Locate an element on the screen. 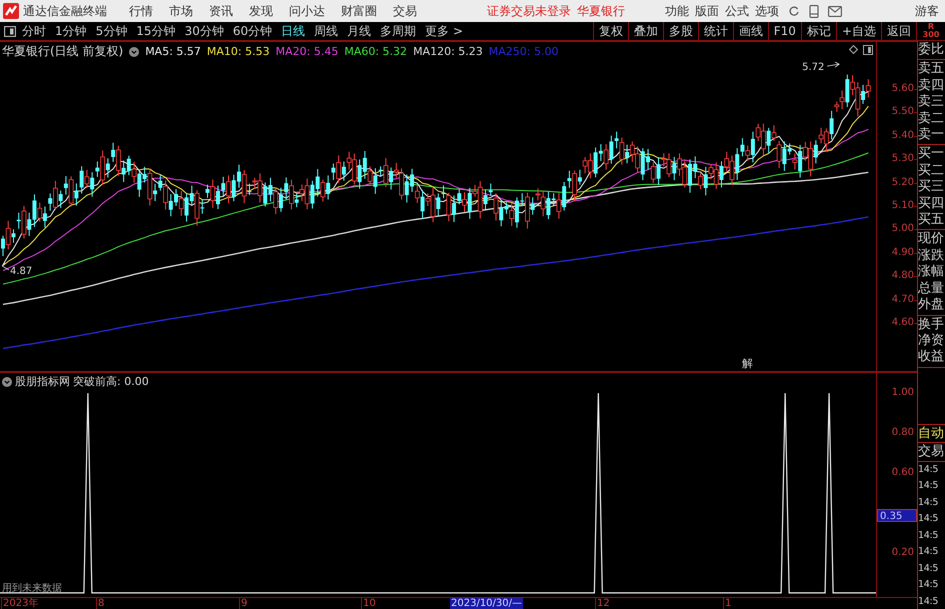 The height and width of the screenshot is (609, 945). menu-item: 市场 is located at coordinates (181, 11).